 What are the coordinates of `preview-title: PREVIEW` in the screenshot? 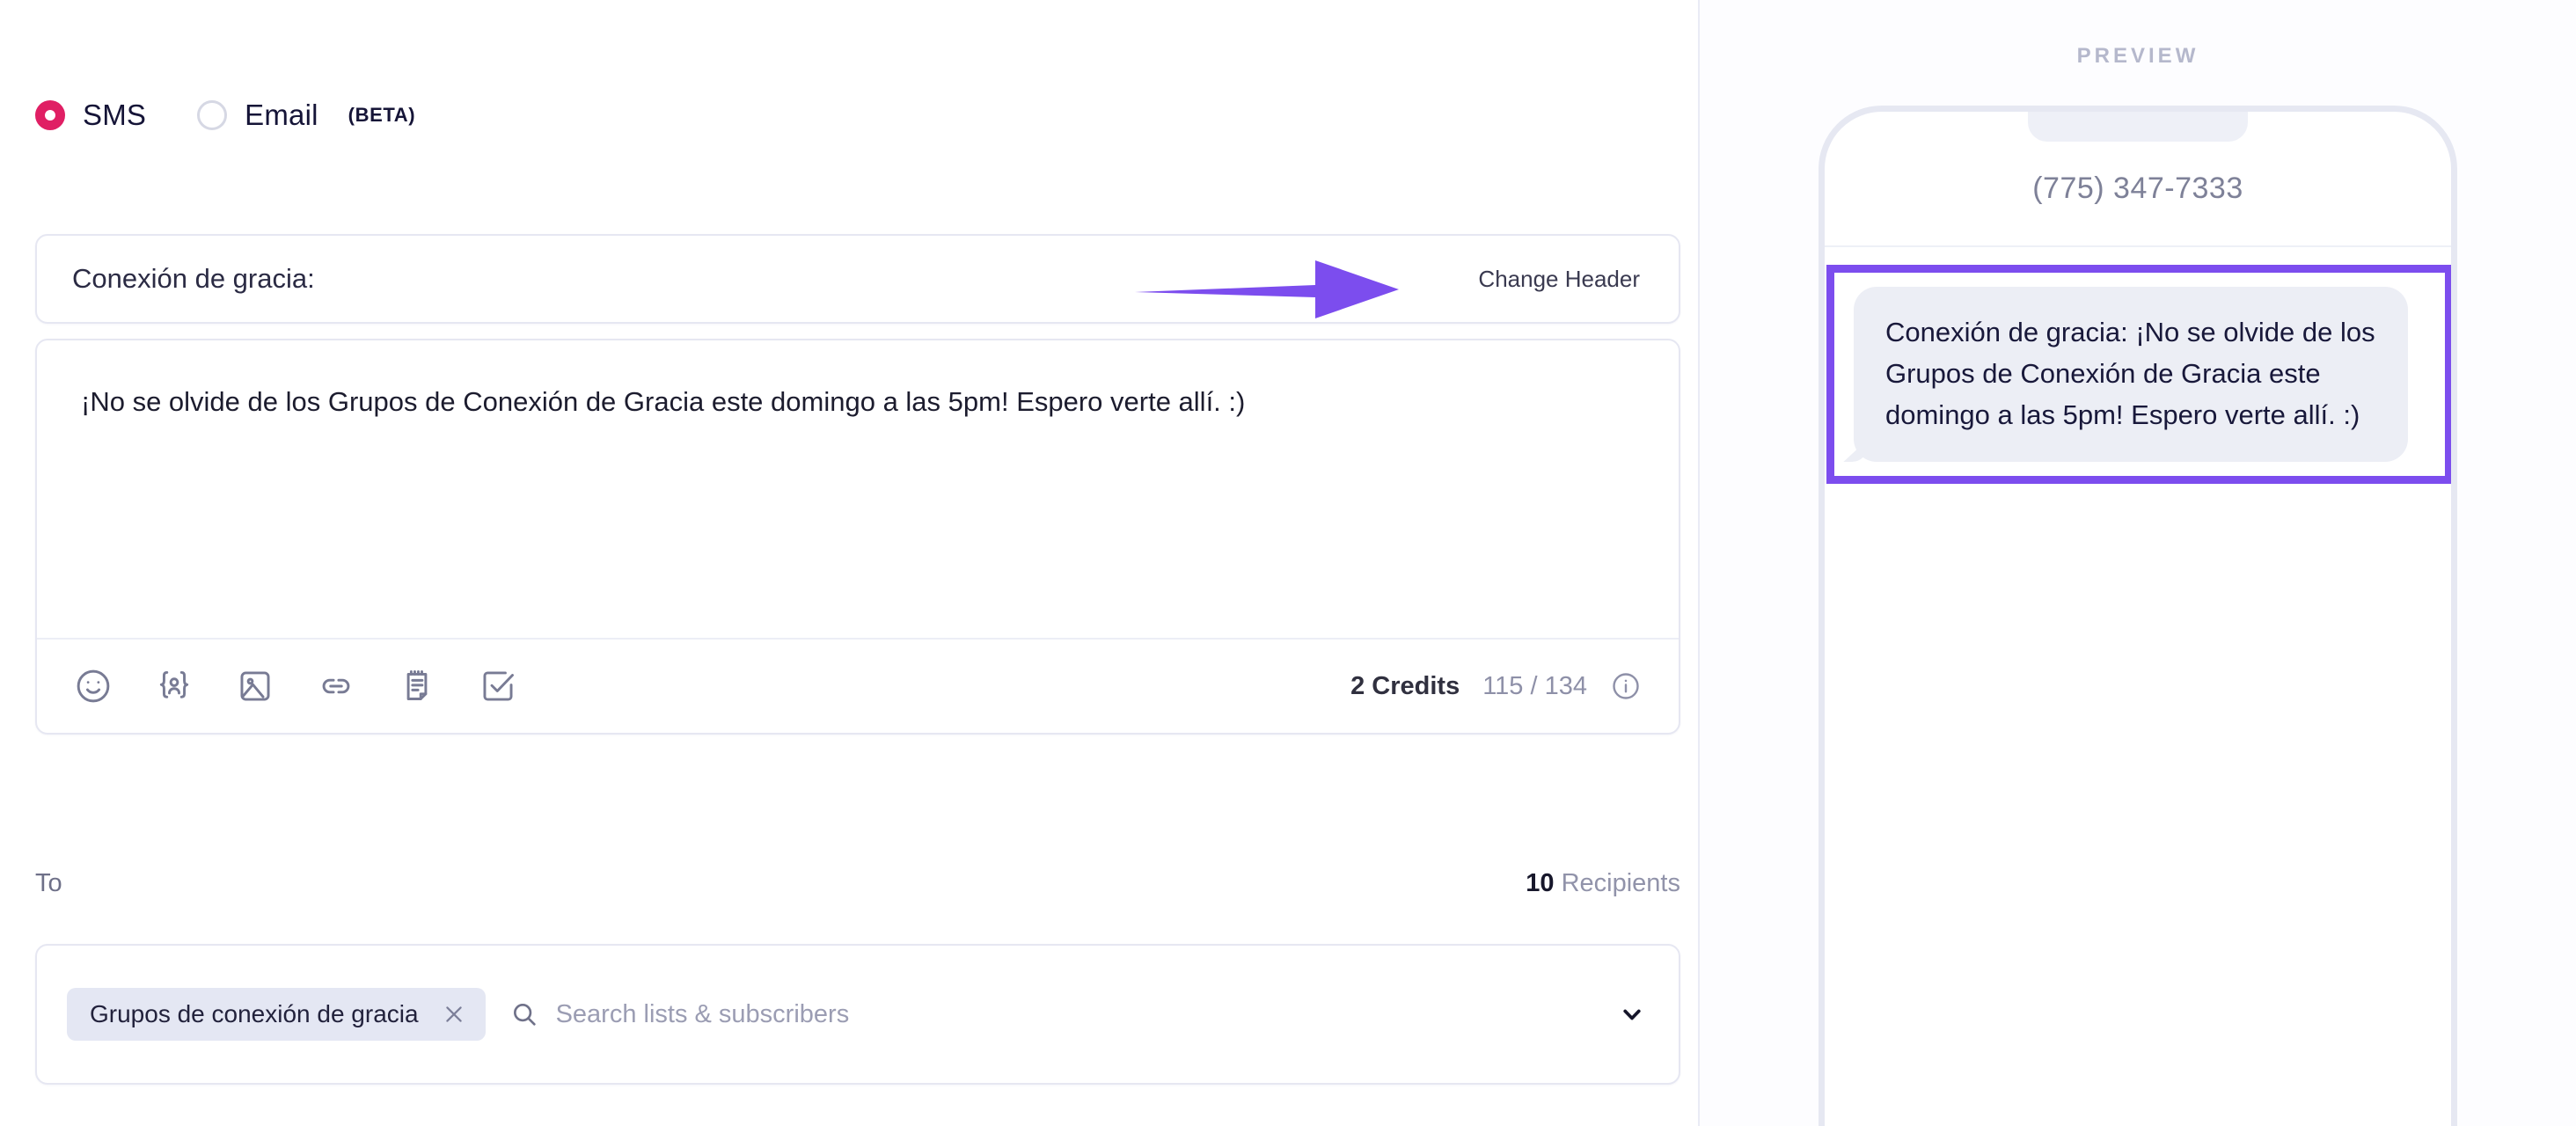 It's located at (2137, 56).